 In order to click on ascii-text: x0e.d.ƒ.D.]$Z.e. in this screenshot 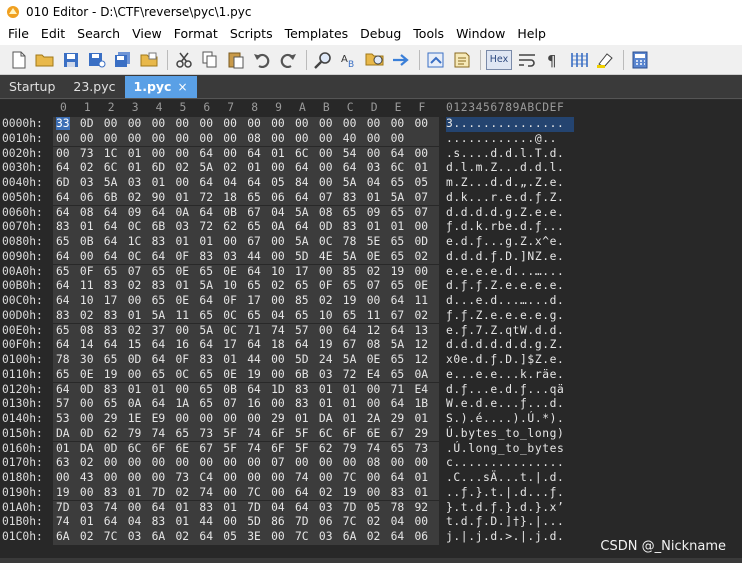, I will do `click(505, 359)`.